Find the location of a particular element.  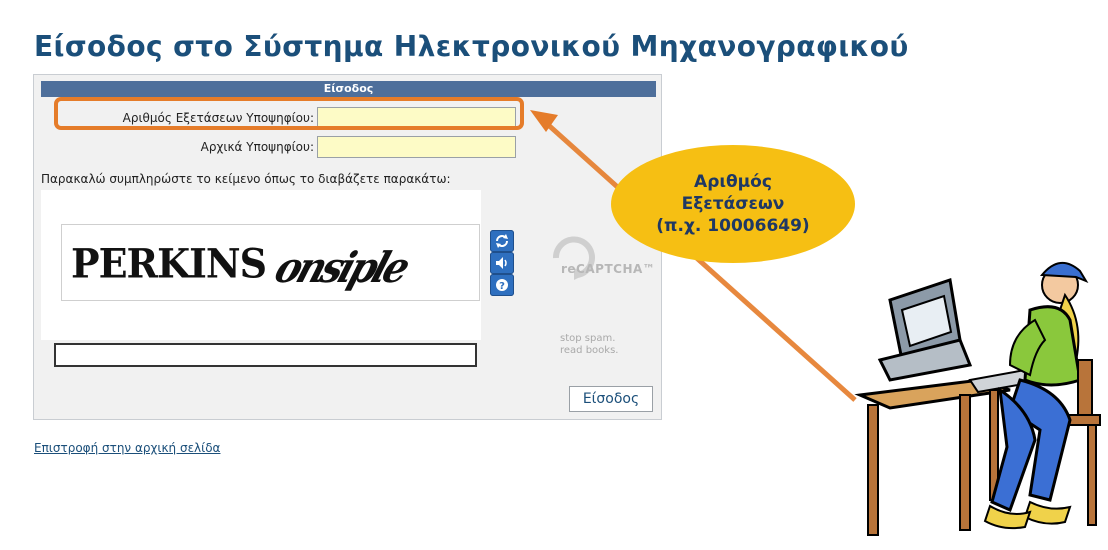

annotation-line-1: Αριθμός is located at coordinates (733, 182).